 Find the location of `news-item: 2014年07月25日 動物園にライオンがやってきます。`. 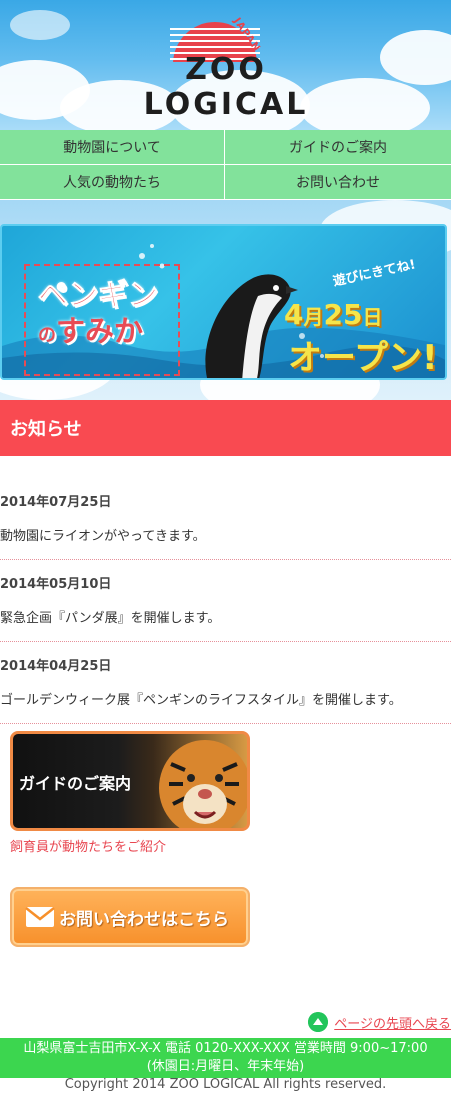

news-item: 2014年07月25日 動物園にライオンがやってきます。 is located at coordinates (225, 519).